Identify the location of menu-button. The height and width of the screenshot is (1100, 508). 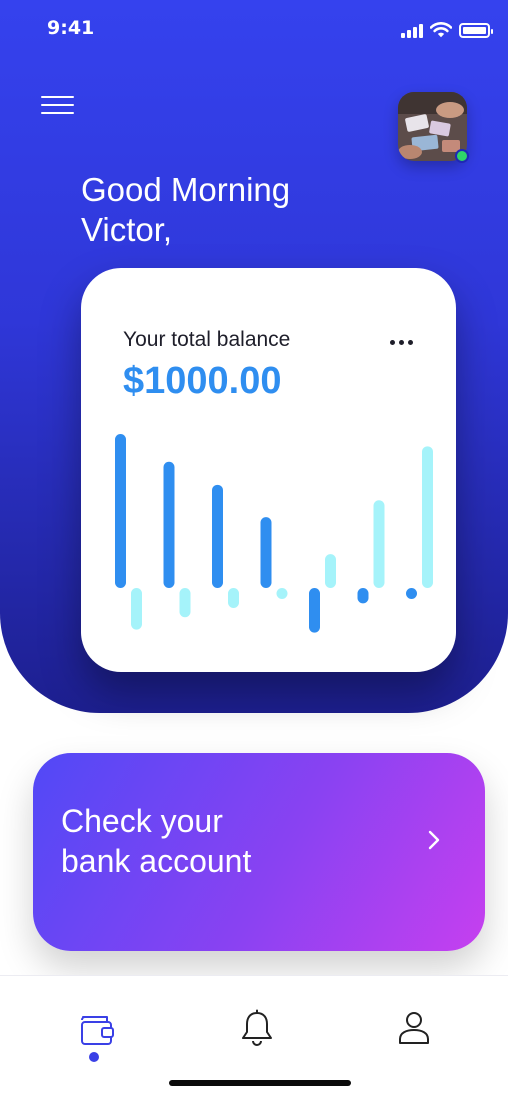
(57, 106).